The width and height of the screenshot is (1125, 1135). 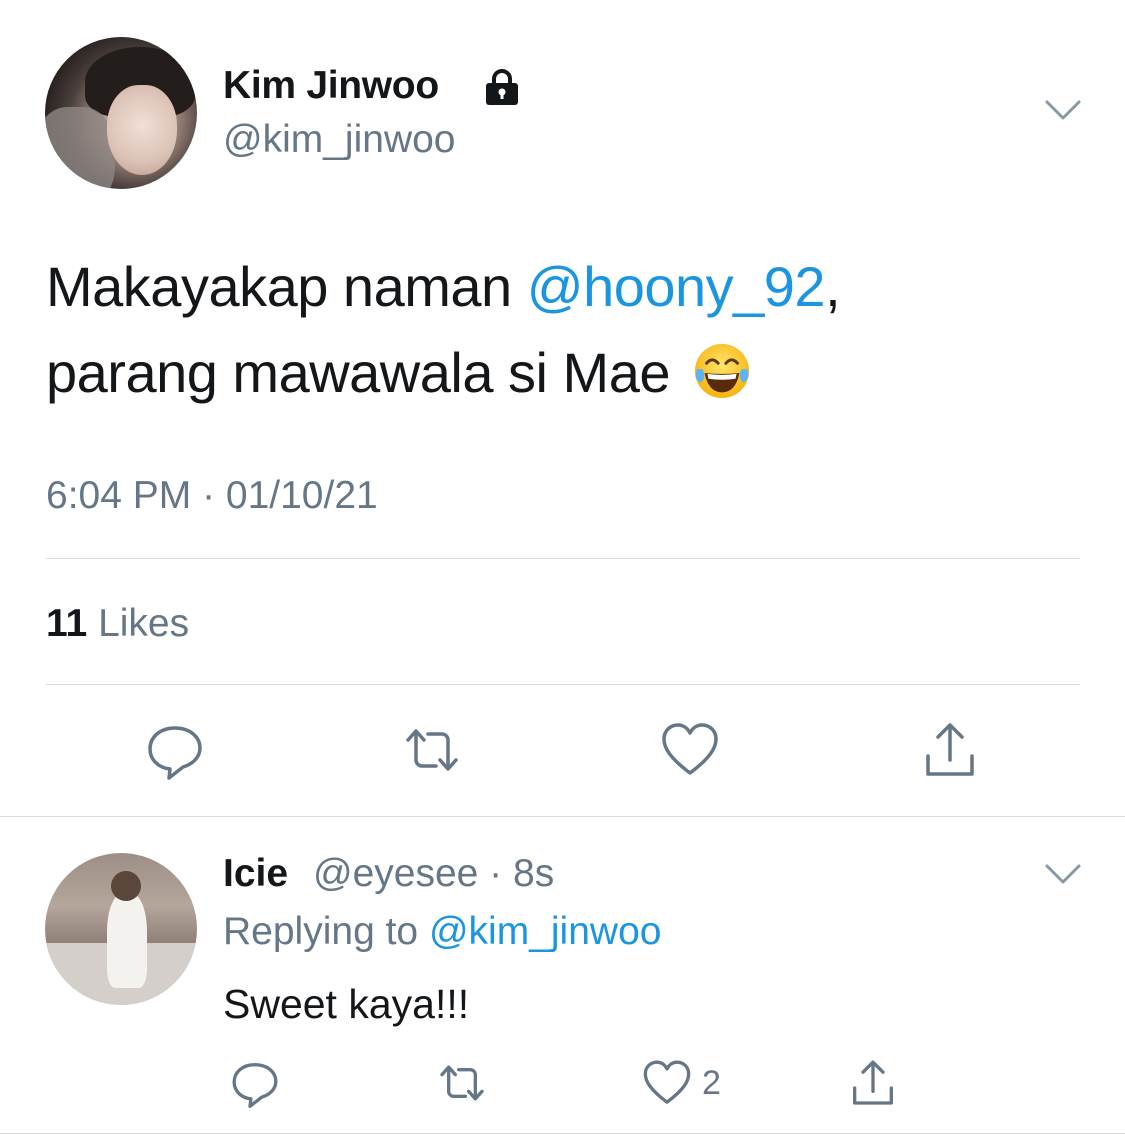 What do you see at coordinates (212, 495) in the screenshot?
I see `tweet-timestamp: 6:04 PM · 01/10/21` at bounding box center [212, 495].